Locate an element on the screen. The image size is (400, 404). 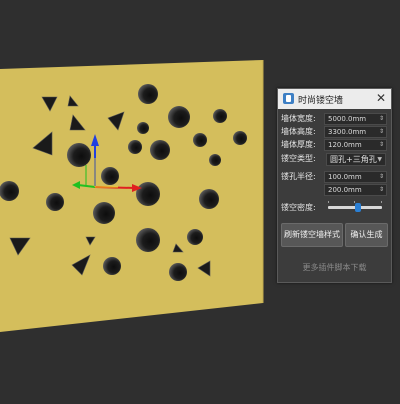
more-plugins-link: 更多插件脚本下载 is located at coordinates (334, 267).